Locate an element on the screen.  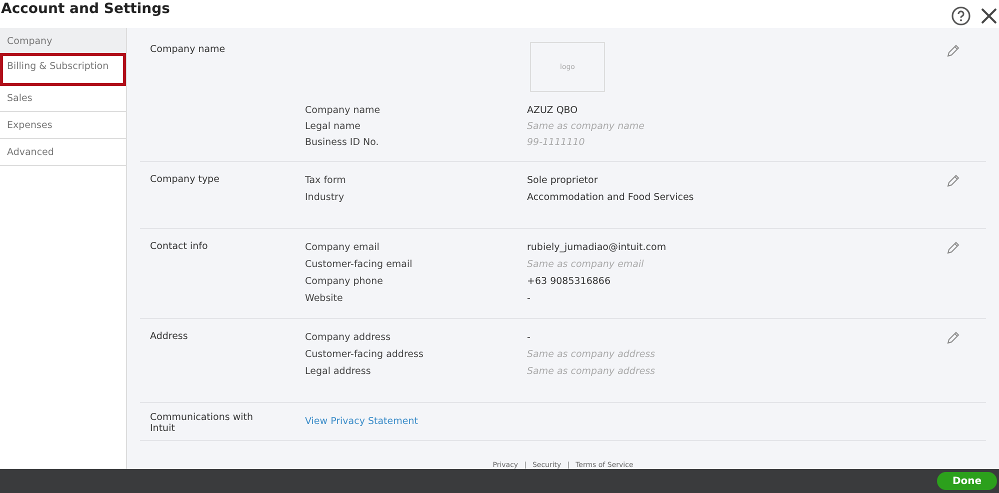
section-title: Company type is located at coordinates (185, 180).